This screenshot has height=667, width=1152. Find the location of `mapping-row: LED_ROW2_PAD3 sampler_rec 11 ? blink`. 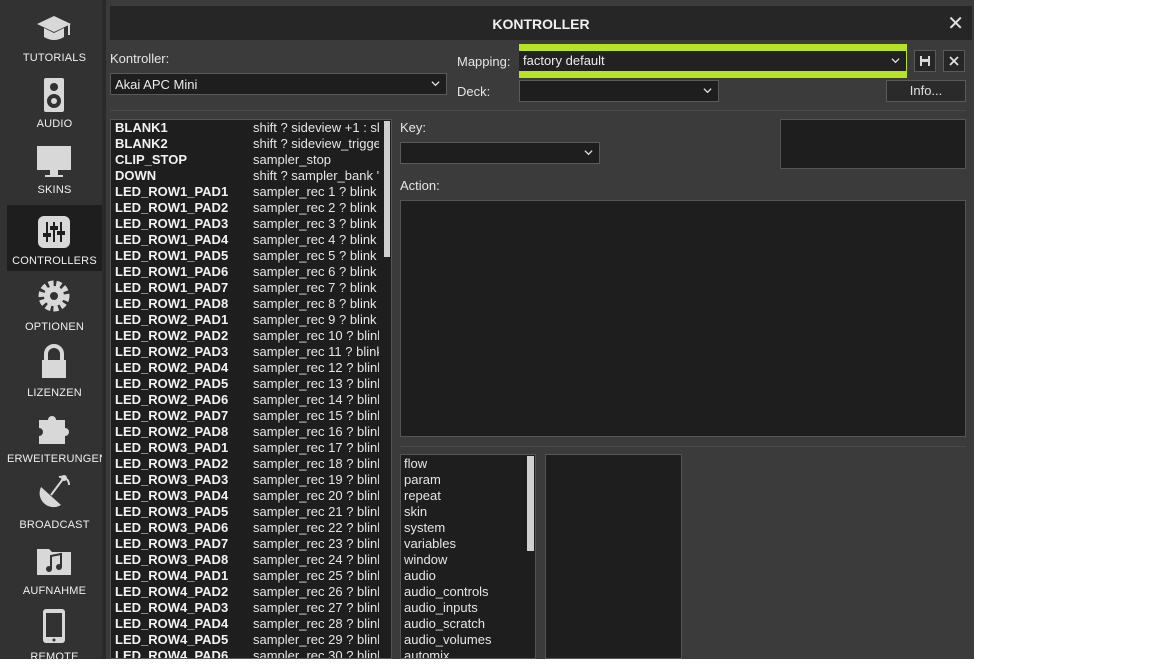

mapping-row: LED_ROW2_PAD3 sampler_rec 11 ? blink is located at coordinates (247, 352).